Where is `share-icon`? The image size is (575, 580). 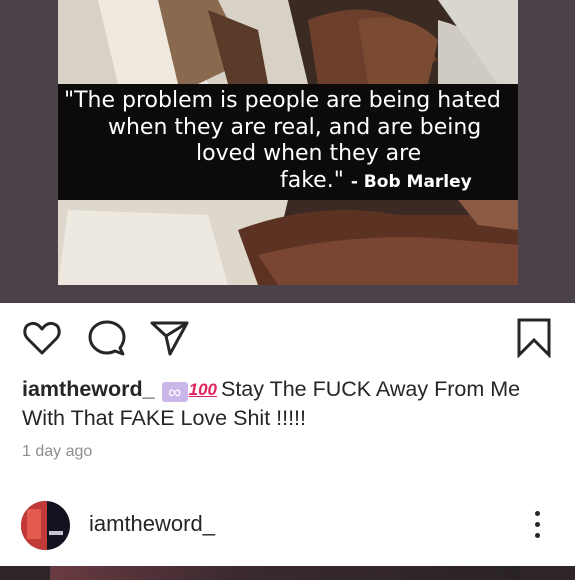
share-icon is located at coordinates (170, 338).